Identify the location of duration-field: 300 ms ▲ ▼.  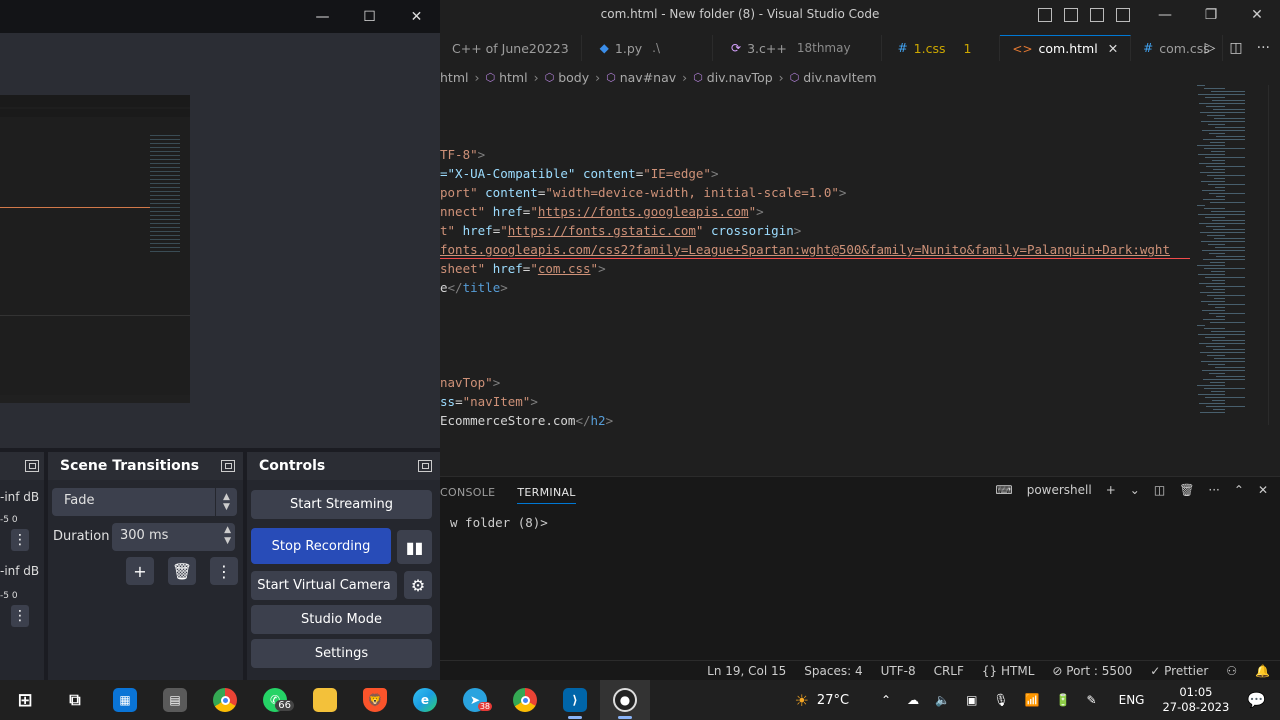
(173, 537).